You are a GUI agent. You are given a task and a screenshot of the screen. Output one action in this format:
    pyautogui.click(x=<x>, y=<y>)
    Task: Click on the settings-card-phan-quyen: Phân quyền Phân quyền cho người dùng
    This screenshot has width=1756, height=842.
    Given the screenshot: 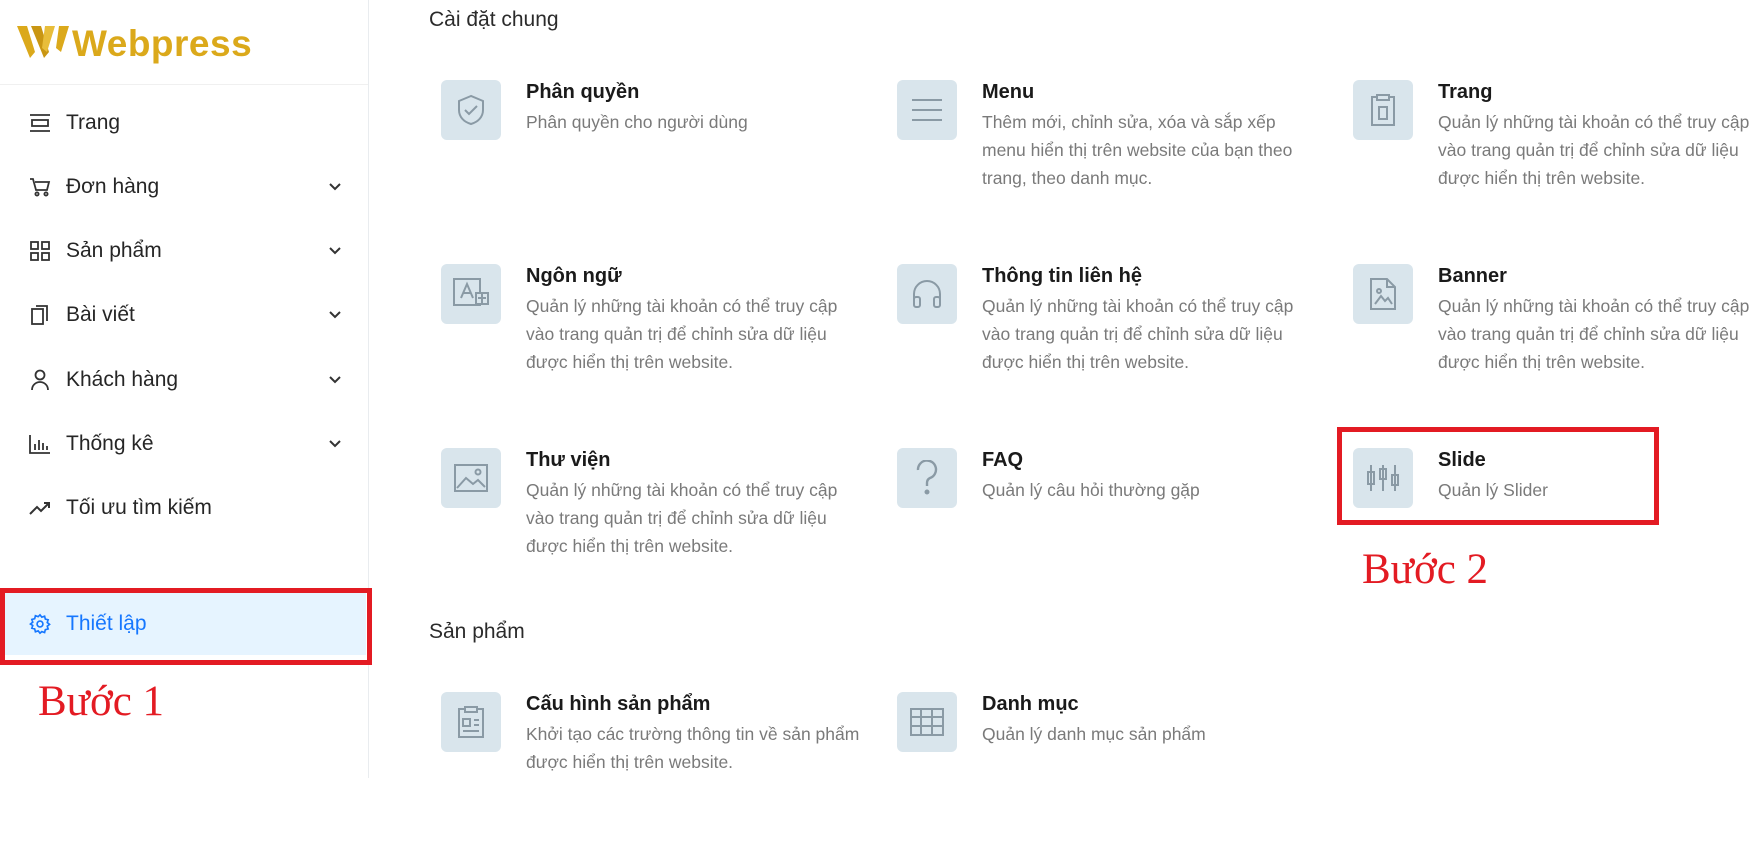 What is the action you would take?
    pyautogui.click(x=645, y=155)
    